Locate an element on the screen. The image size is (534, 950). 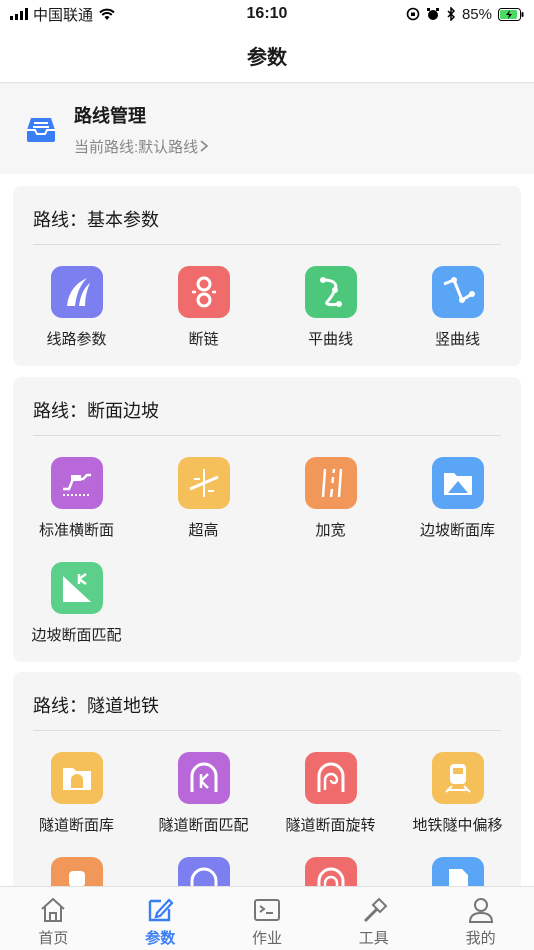
item-tunnel-section-match: 隧道断面匹配 is located at coordinates (203, 793).